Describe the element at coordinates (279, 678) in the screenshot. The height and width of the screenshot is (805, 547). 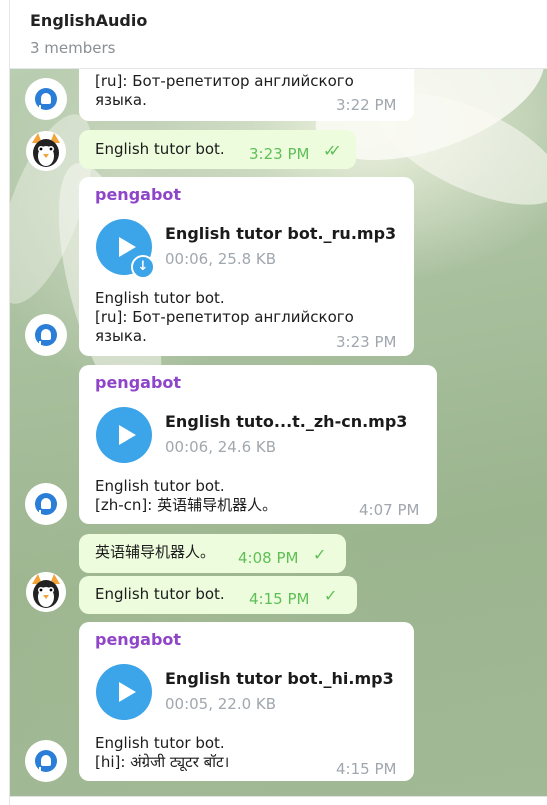
I see `audio-file-name: English tutor bot._hi.mp3` at that location.